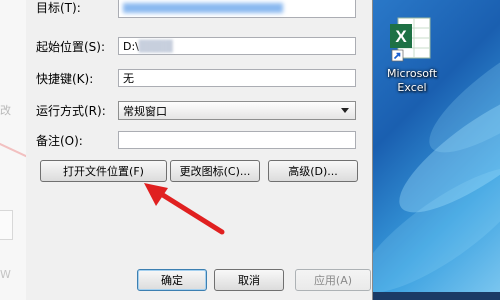 This screenshot has width=500, height=300. I want to click on svg-text: X, so click(401, 36).